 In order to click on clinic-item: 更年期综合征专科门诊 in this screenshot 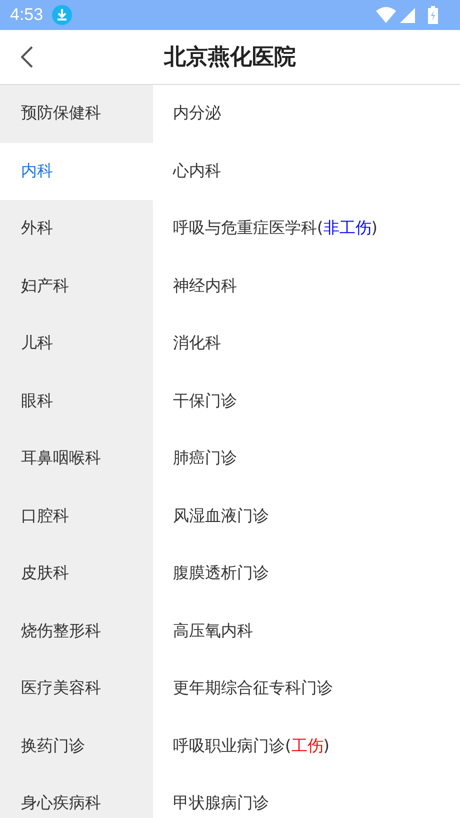, I will do `click(253, 689)`.